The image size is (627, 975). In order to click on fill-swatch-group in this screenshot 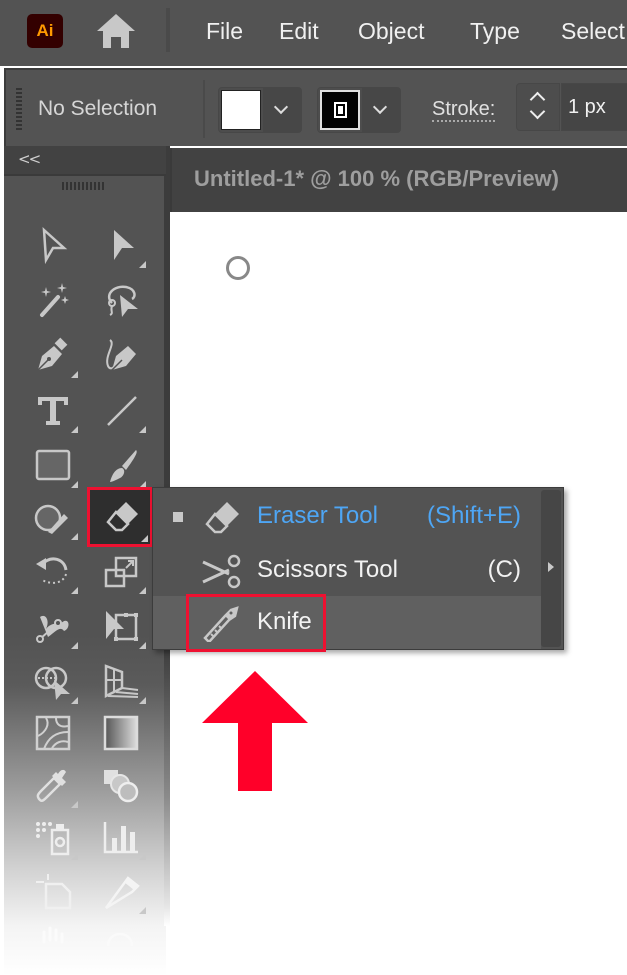, I will do `click(260, 110)`.